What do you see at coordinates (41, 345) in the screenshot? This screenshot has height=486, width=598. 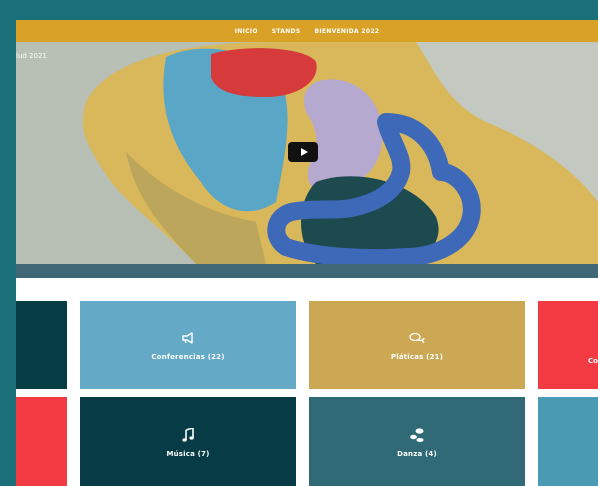 I see `category-tile-left-partial` at bounding box center [41, 345].